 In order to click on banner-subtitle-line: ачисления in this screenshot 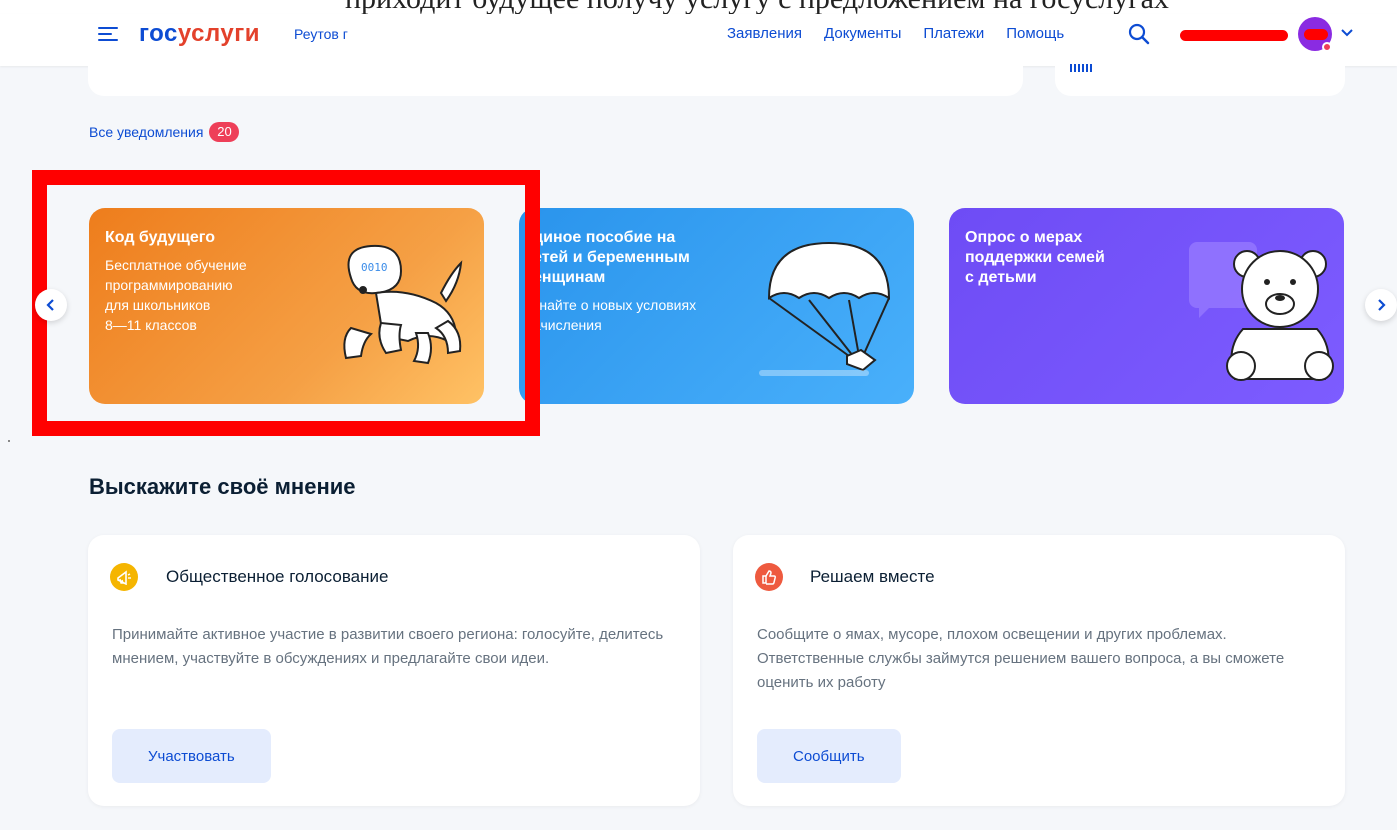, I will do `click(567, 325)`.